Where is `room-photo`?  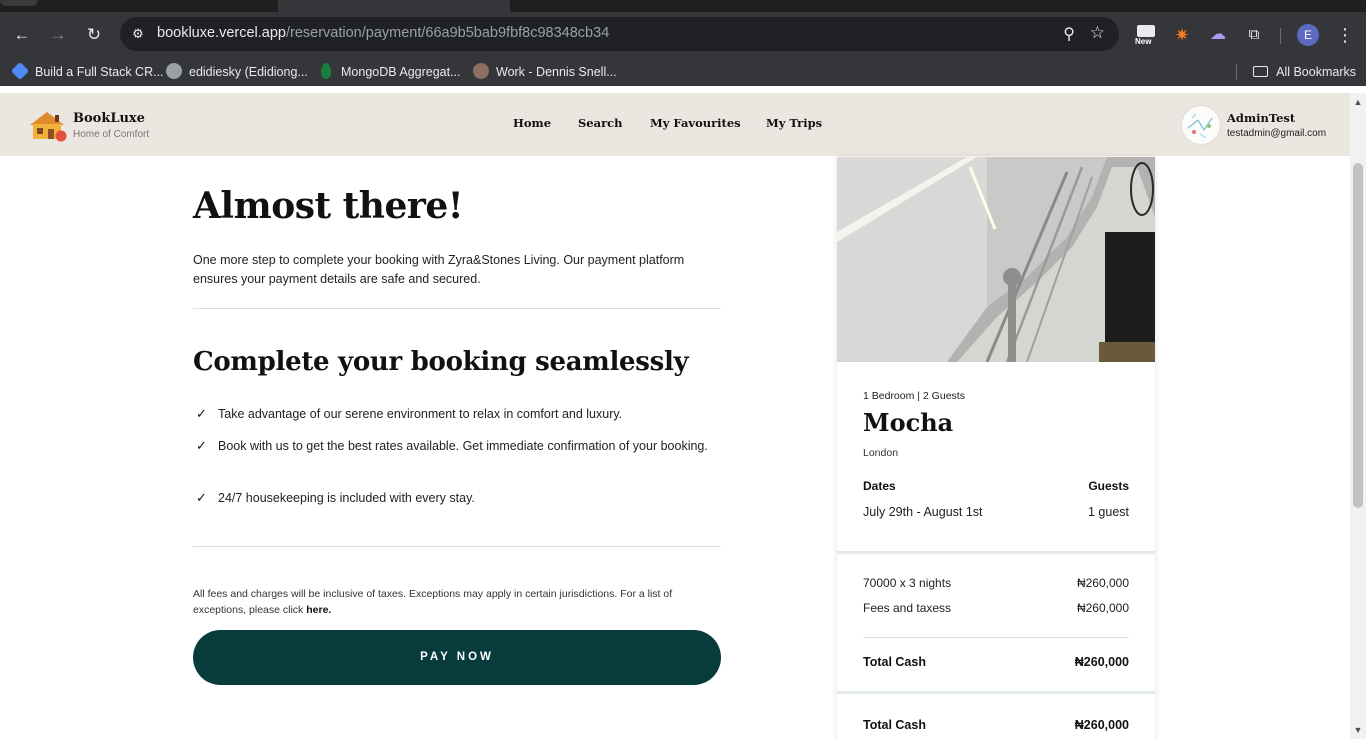 room-photo is located at coordinates (996, 259).